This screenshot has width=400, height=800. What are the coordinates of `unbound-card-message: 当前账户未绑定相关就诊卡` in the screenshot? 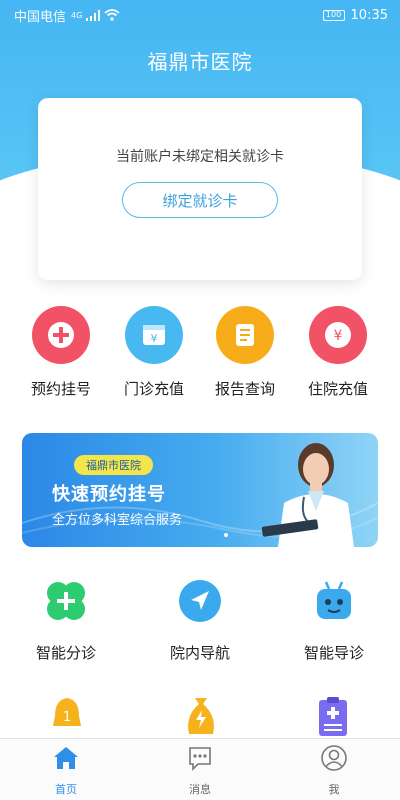 It's located at (200, 157).